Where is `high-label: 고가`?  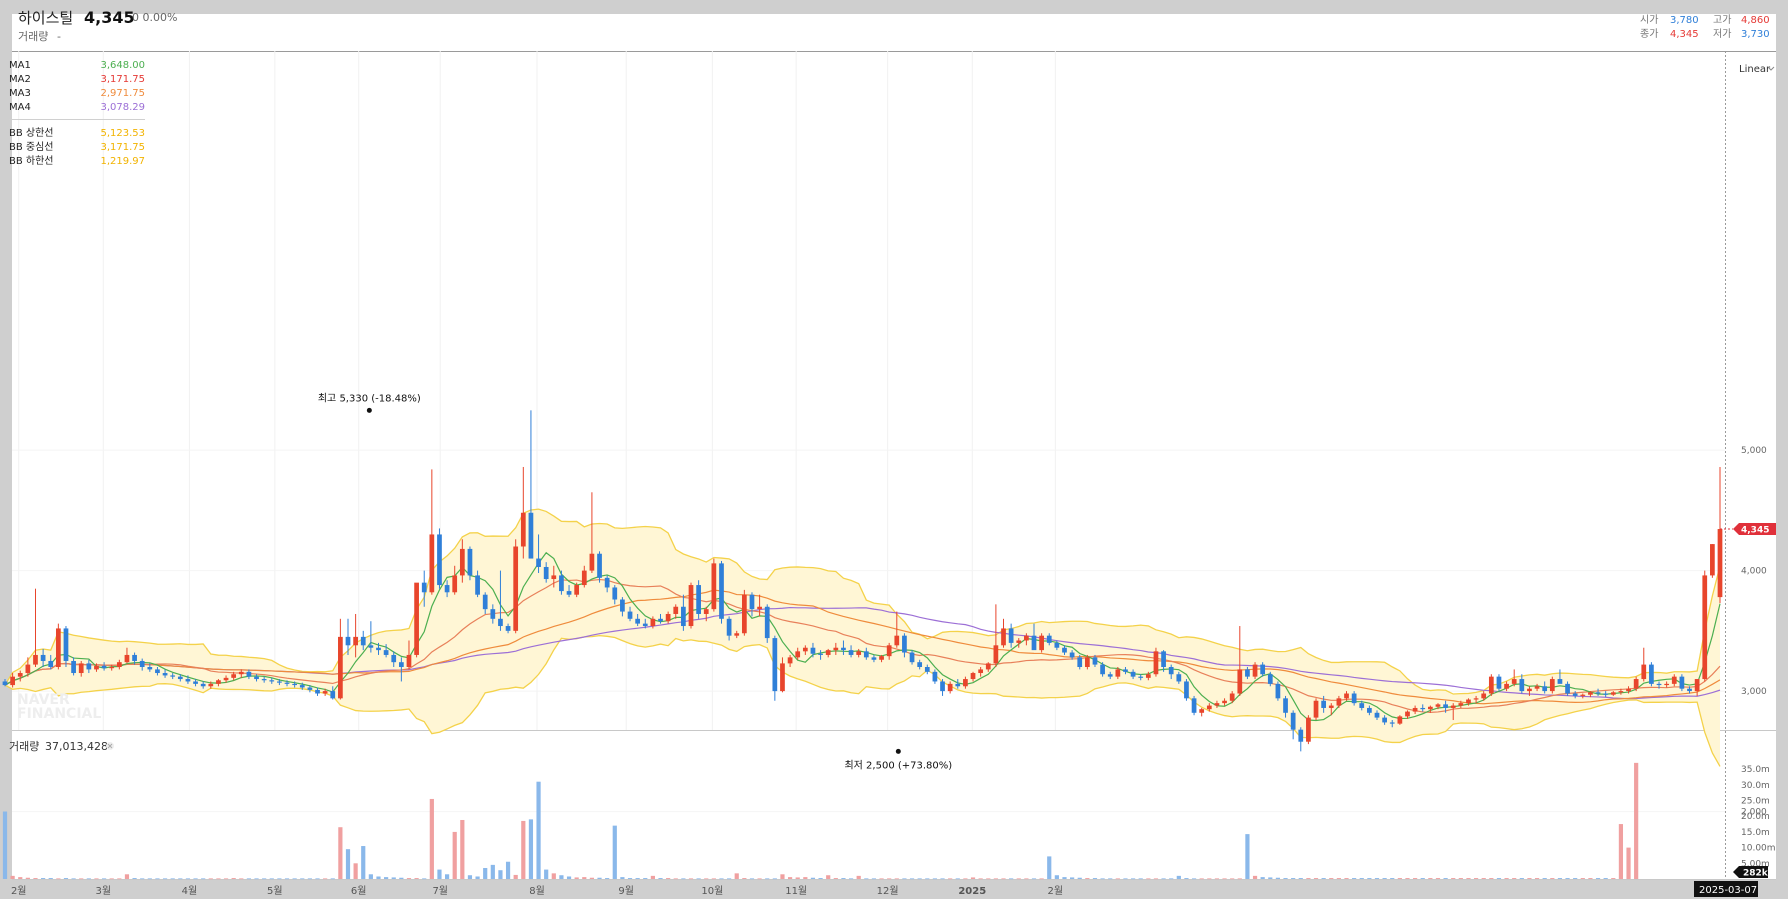 high-label: 고가 is located at coordinates (1722, 20).